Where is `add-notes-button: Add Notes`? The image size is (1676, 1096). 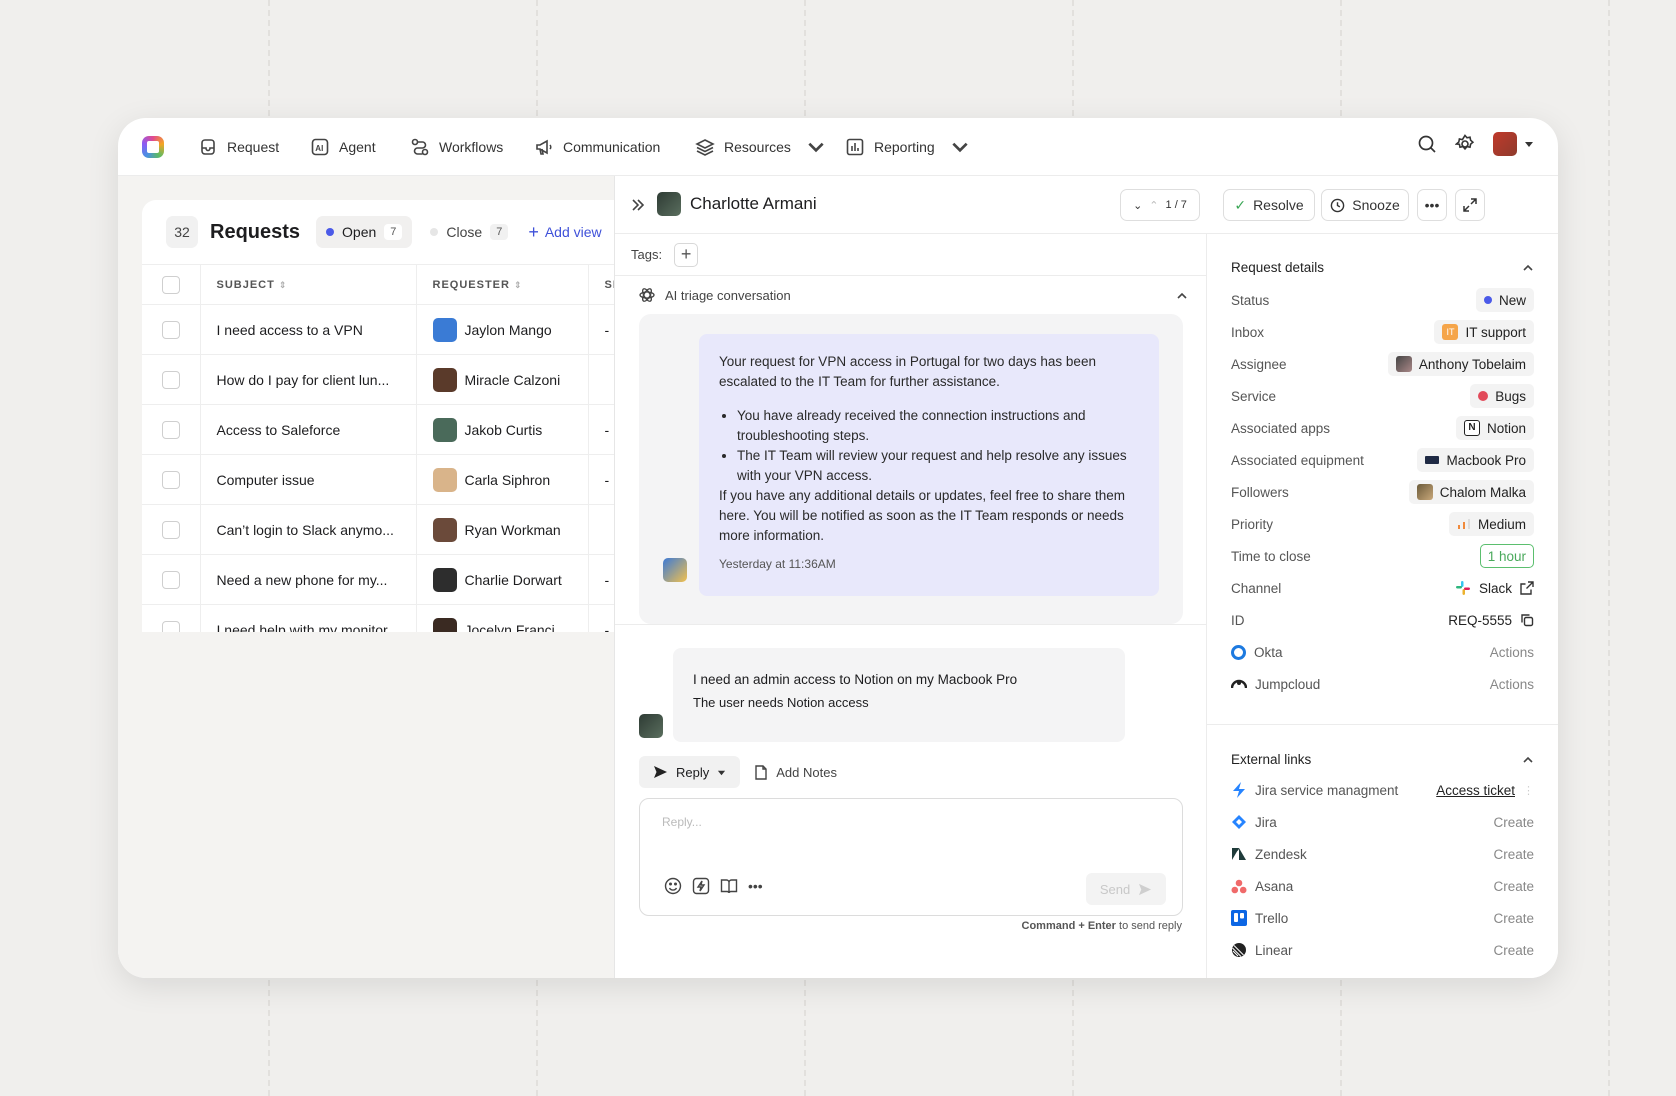
add-notes-button: Add Notes is located at coordinates (795, 772).